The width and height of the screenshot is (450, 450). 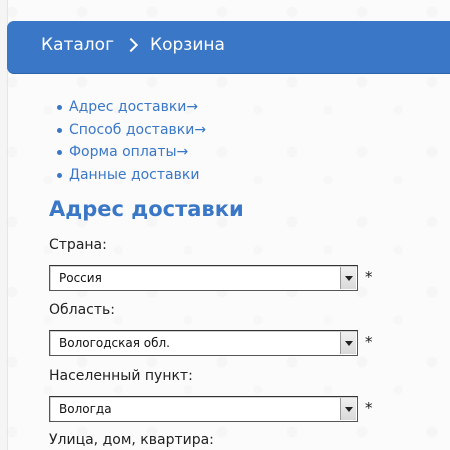 What do you see at coordinates (146, 209) in the screenshot?
I see `section-title: Адрес доставки` at bounding box center [146, 209].